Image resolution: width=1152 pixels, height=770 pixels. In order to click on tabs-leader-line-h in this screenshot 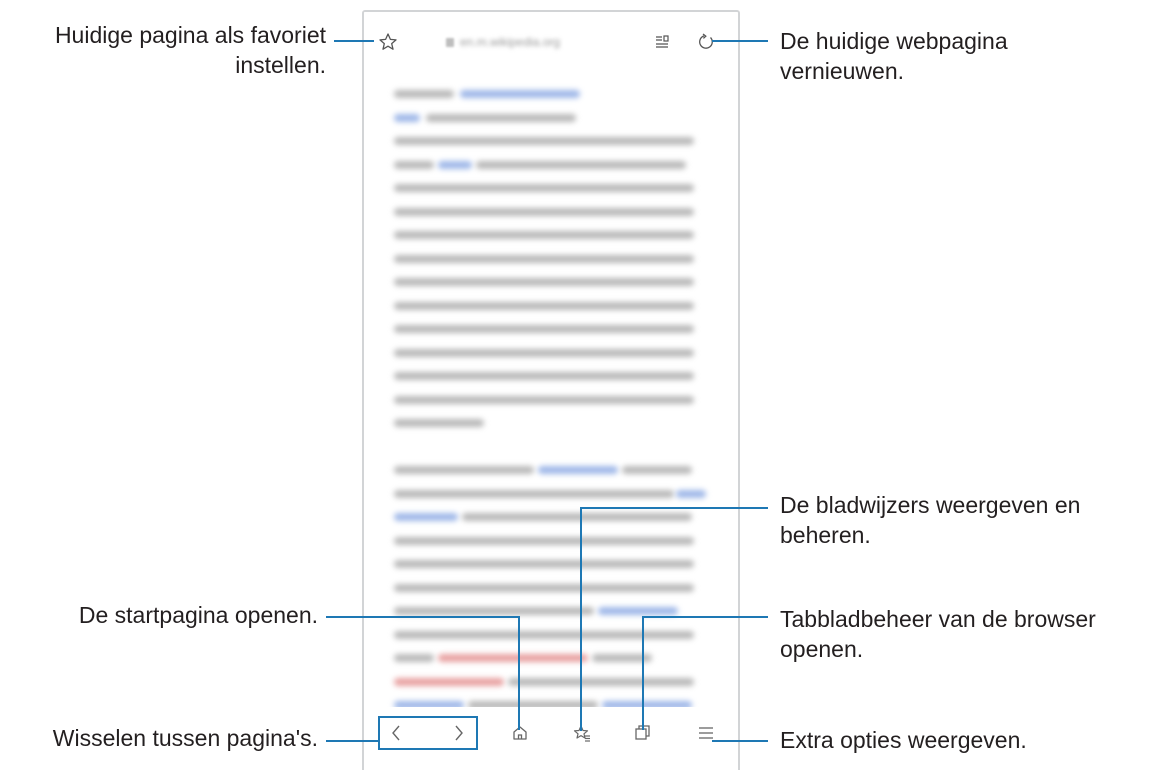, I will do `click(705, 617)`.